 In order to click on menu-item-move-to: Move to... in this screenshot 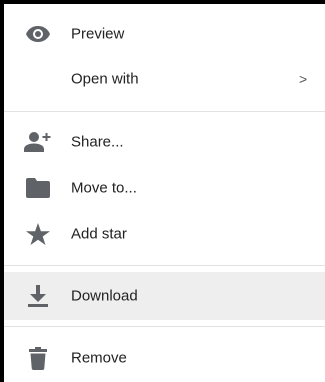, I will do `click(164, 188)`.